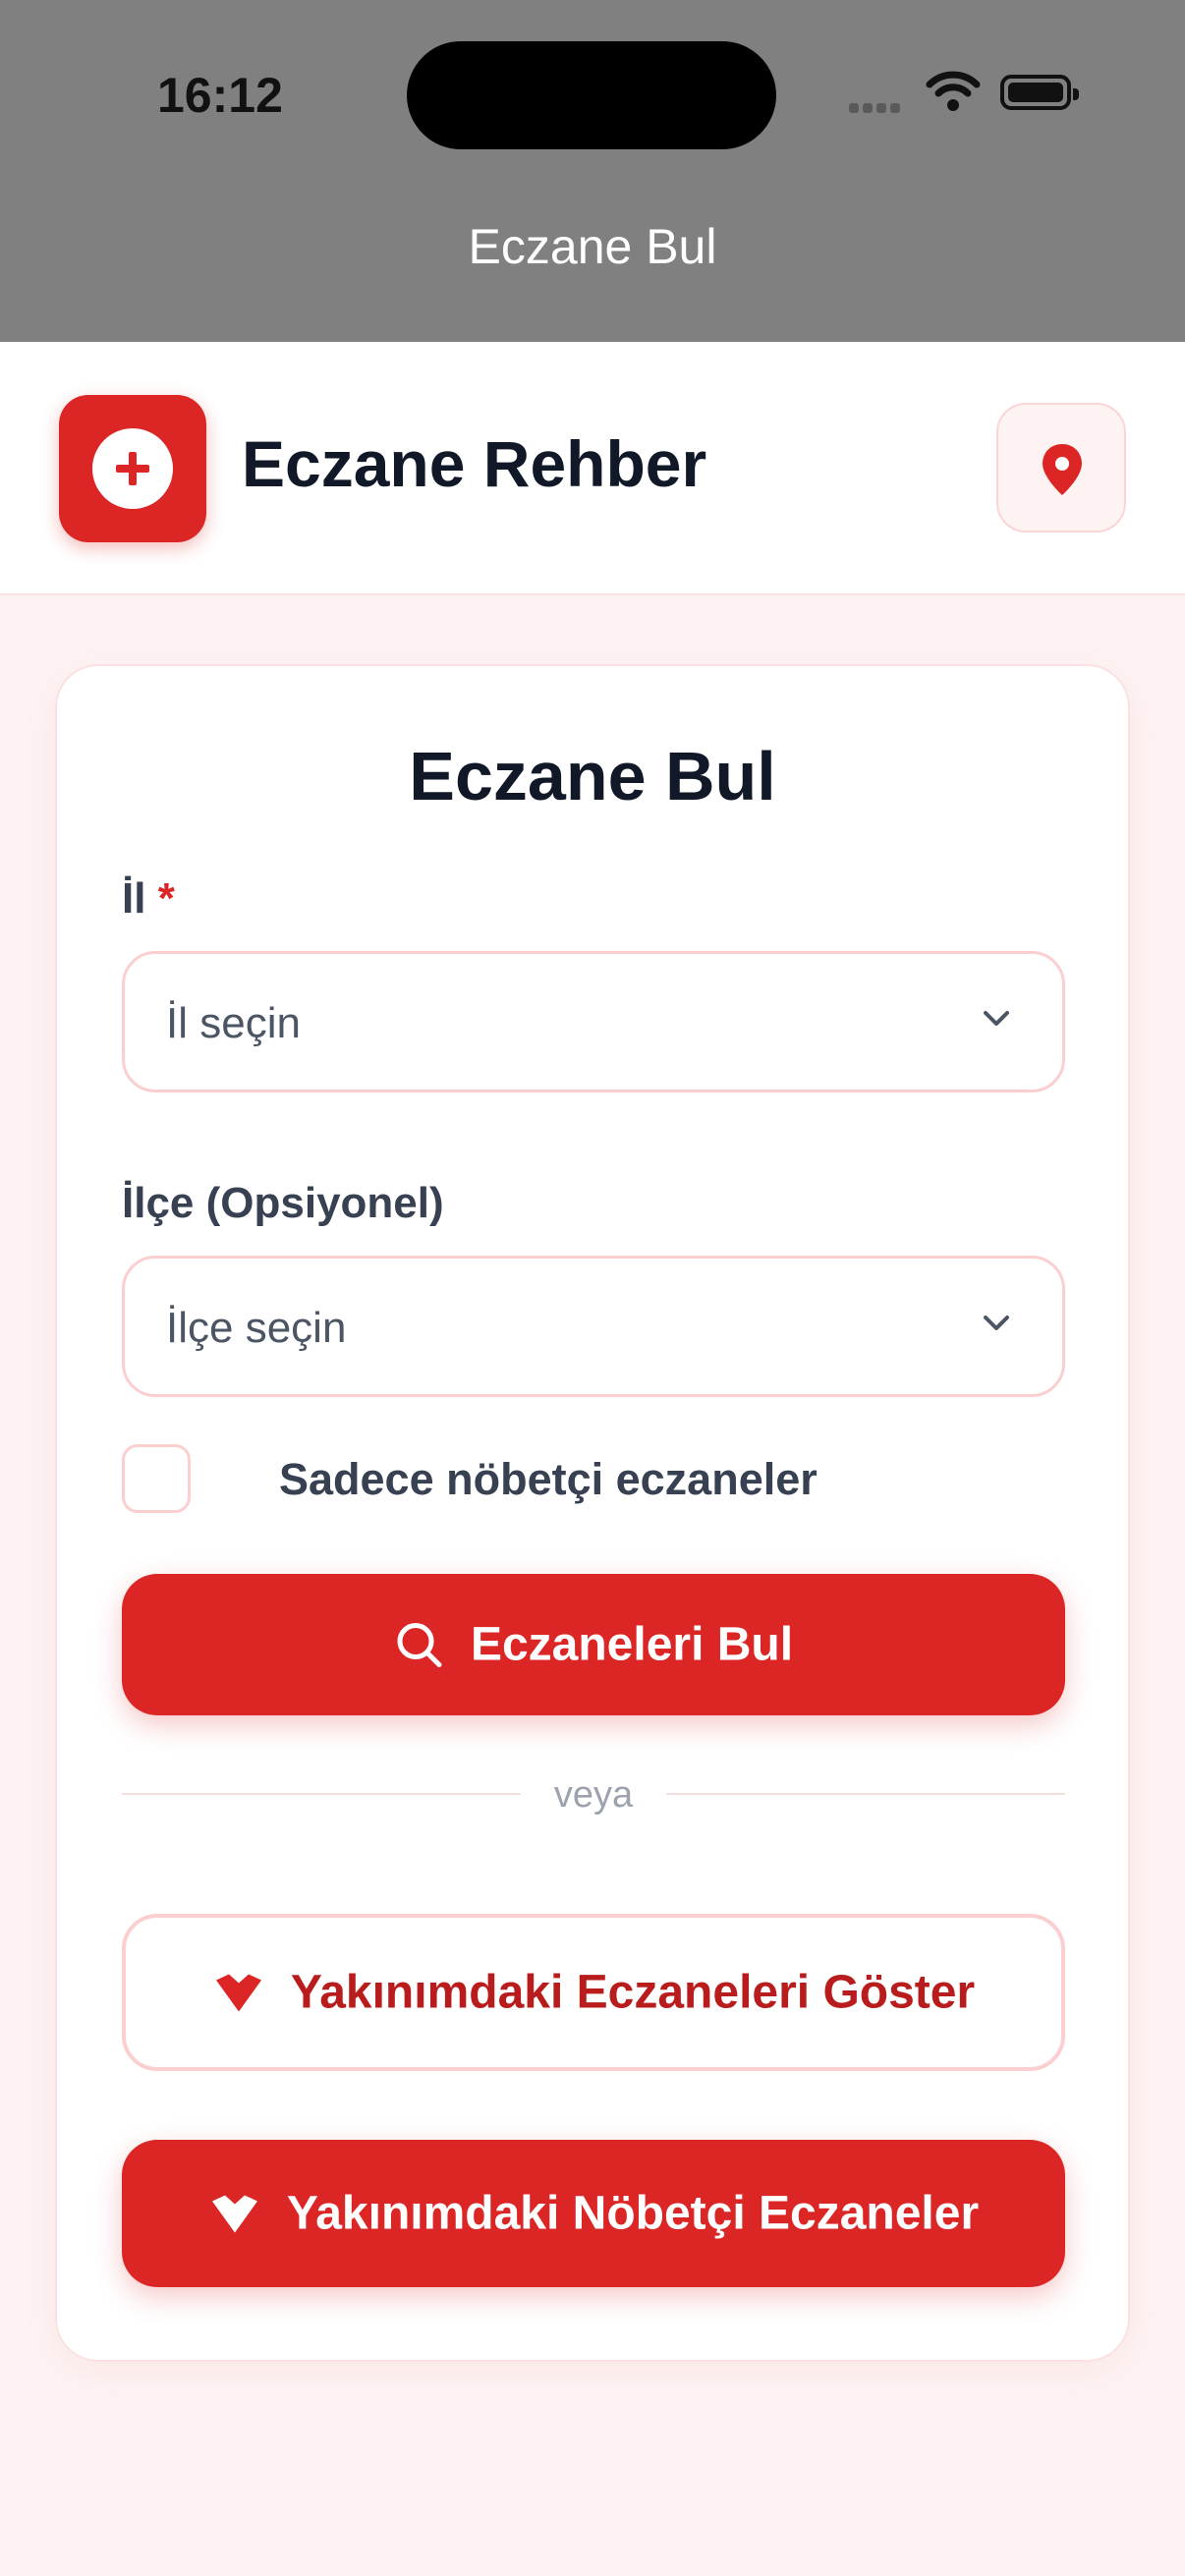 The height and width of the screenshot is (2576, 1185). Describe the element at coordinates (234, 1023) in the screenshot. I see `province-select-placeholder: İl seçin` at that location.